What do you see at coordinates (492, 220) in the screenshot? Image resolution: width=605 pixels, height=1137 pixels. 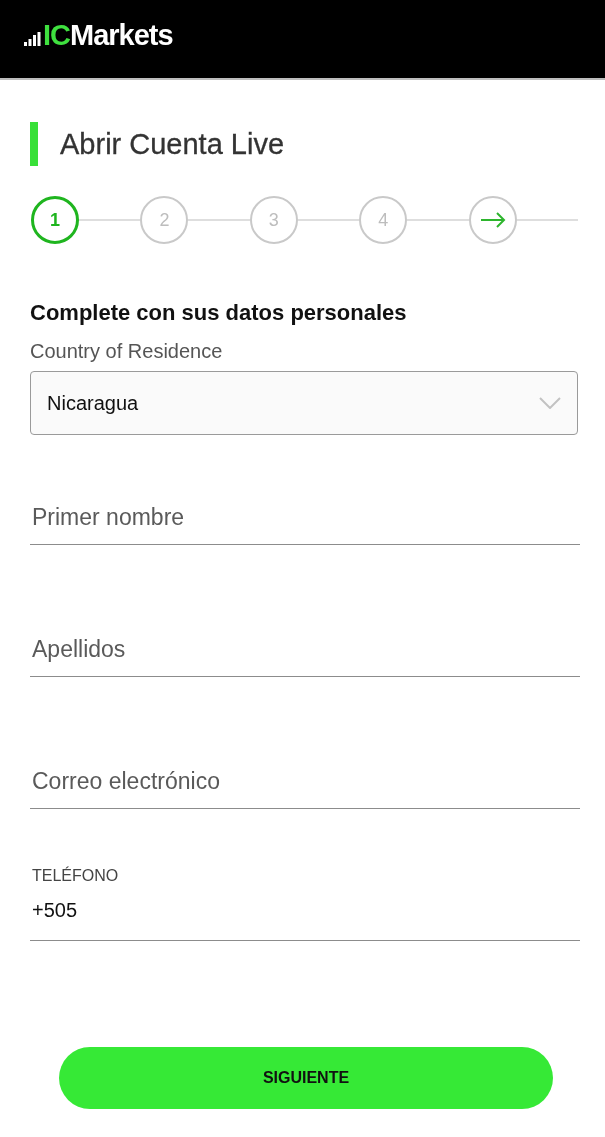 I see `arrow-right-icon` at bounding box center [492, 220].